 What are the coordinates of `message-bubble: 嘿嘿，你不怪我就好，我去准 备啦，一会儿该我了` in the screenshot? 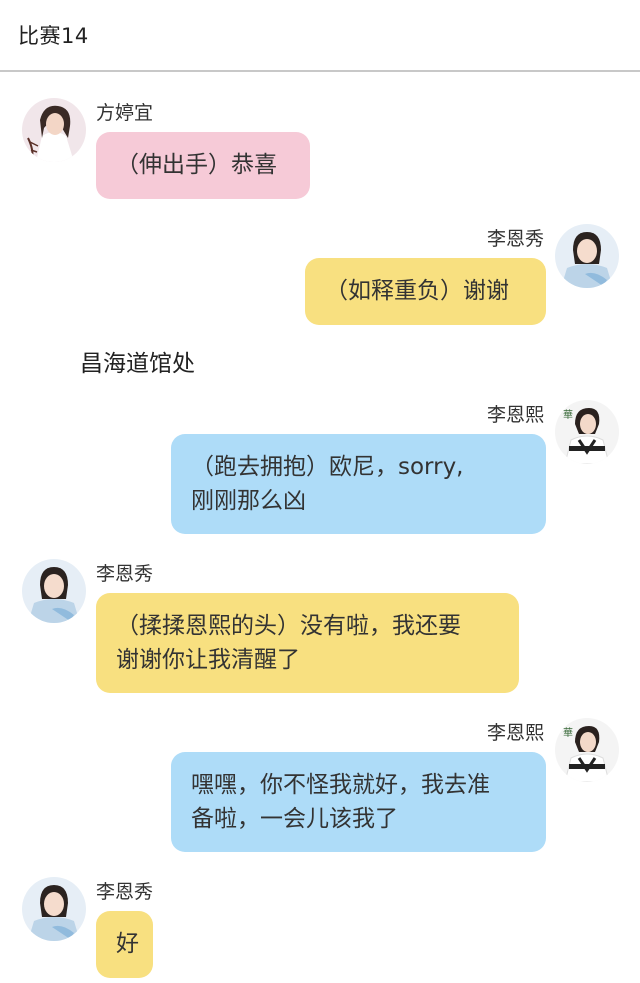 It's located at (358, 802).